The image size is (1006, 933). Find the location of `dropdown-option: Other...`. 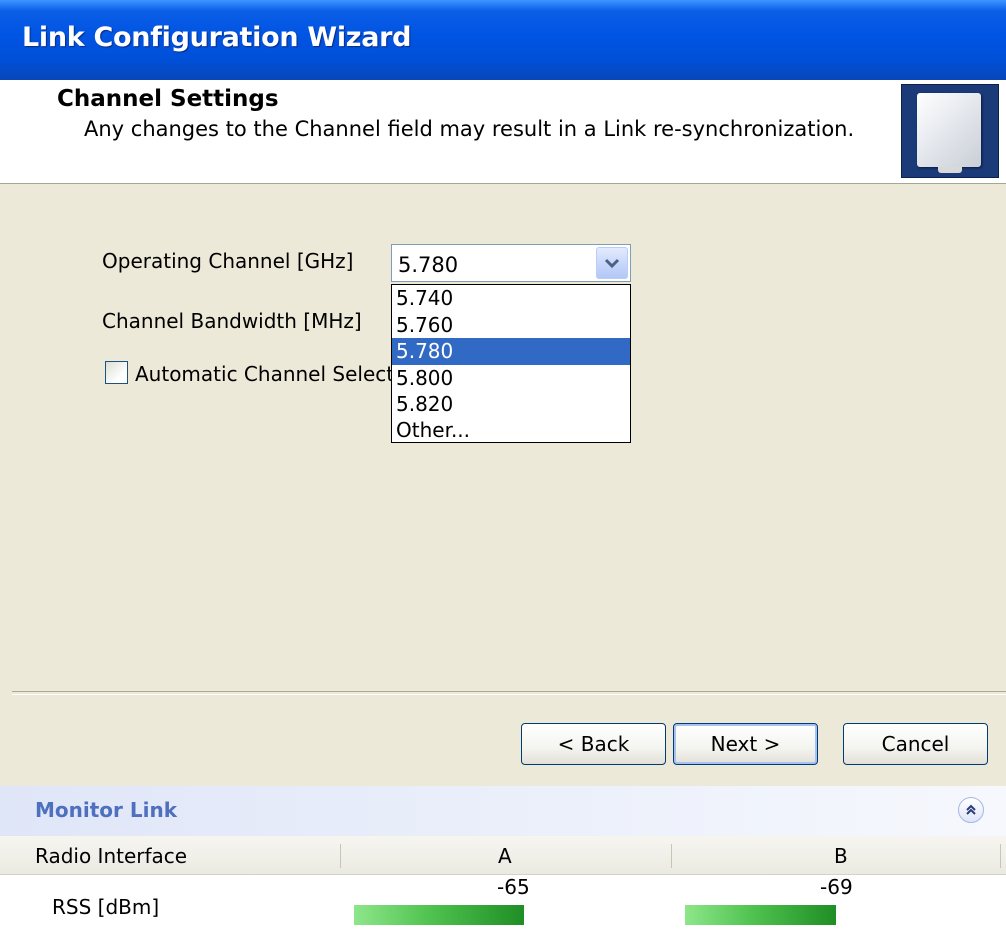

dropdown-option: Other... is located at coordinates (511, 429).